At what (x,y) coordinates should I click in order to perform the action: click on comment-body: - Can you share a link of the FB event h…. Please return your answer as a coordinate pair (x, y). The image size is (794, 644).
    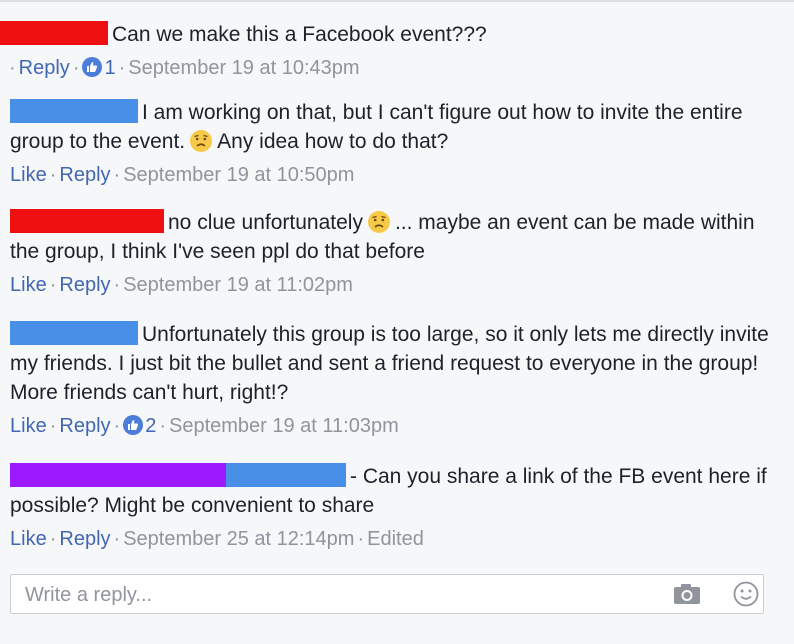
    Looking at the image, I should click on (395, 491).